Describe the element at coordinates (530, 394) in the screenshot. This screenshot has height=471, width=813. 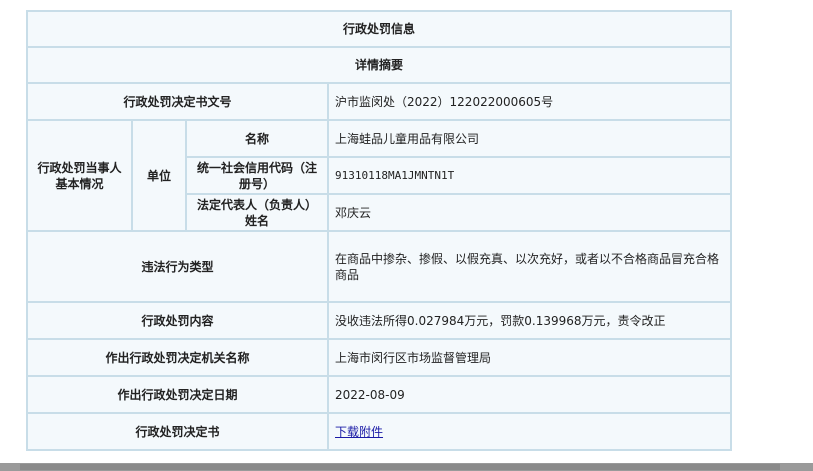
I see `decision-date-value: 2022-08-09` at that location.